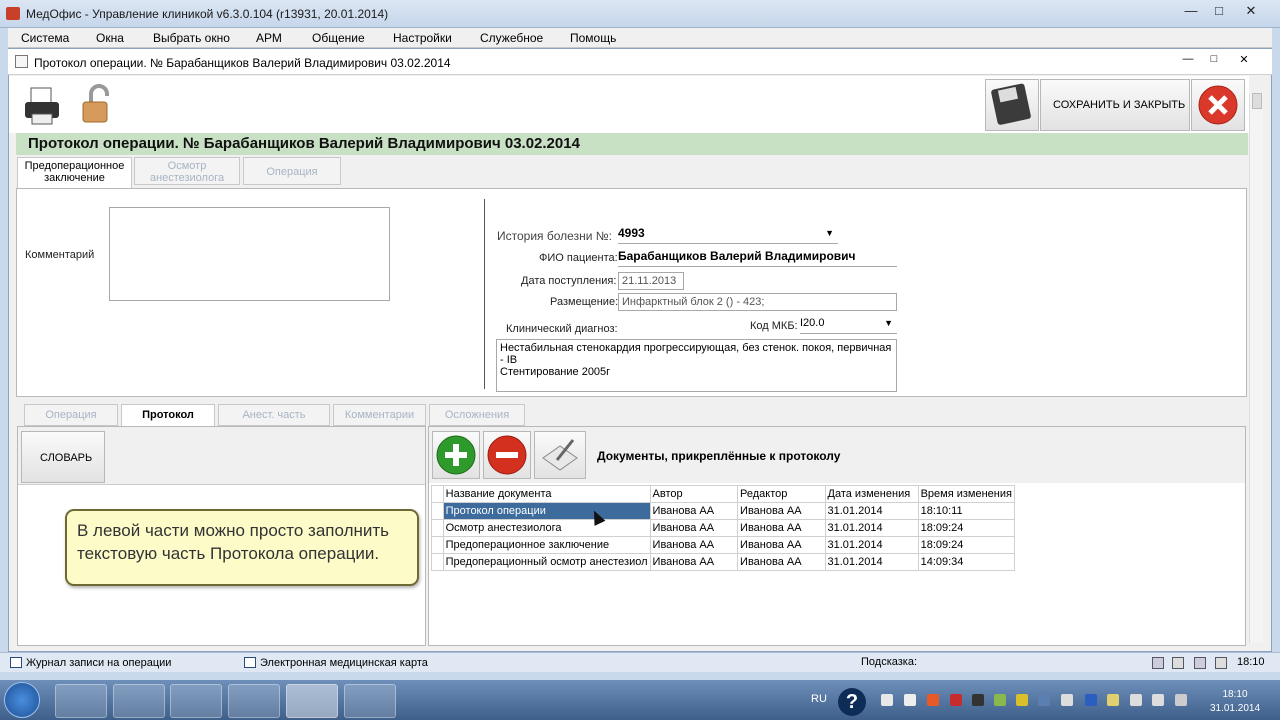 The height and width of the screenshot is (720, 1280). What do you see at coordinates (1256, 368) in the screenshot?
I see `right-scrollbar` at bounding box center [1256, 368].